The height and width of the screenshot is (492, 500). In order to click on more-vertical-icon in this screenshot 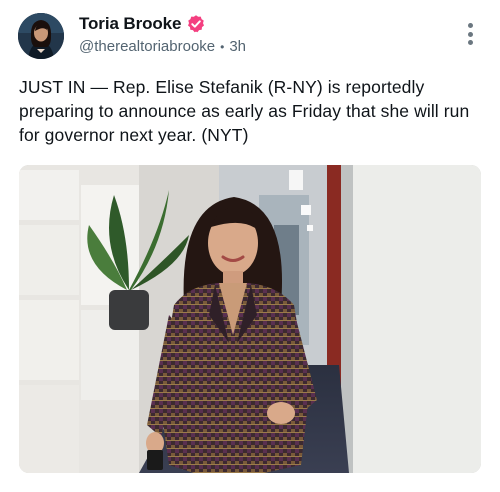, I will do `click(470, 34)`.